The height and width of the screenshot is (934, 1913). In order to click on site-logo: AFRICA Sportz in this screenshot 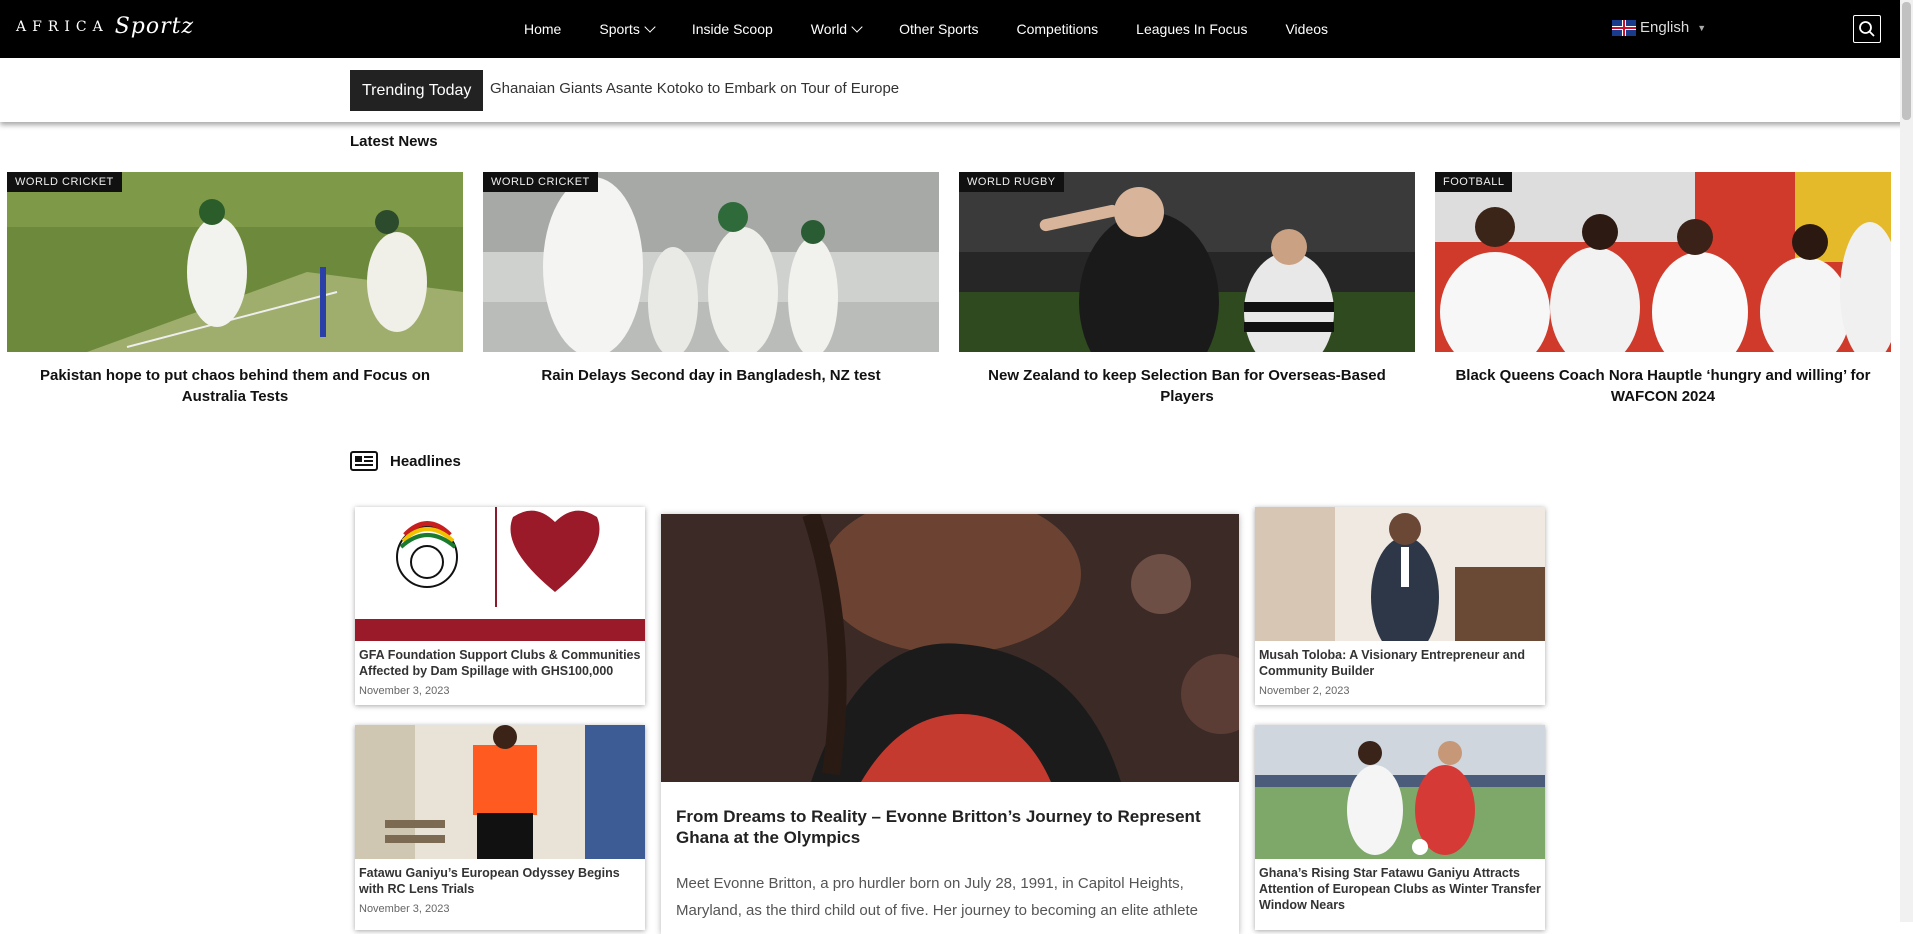, I will do `click(105, 26)`.